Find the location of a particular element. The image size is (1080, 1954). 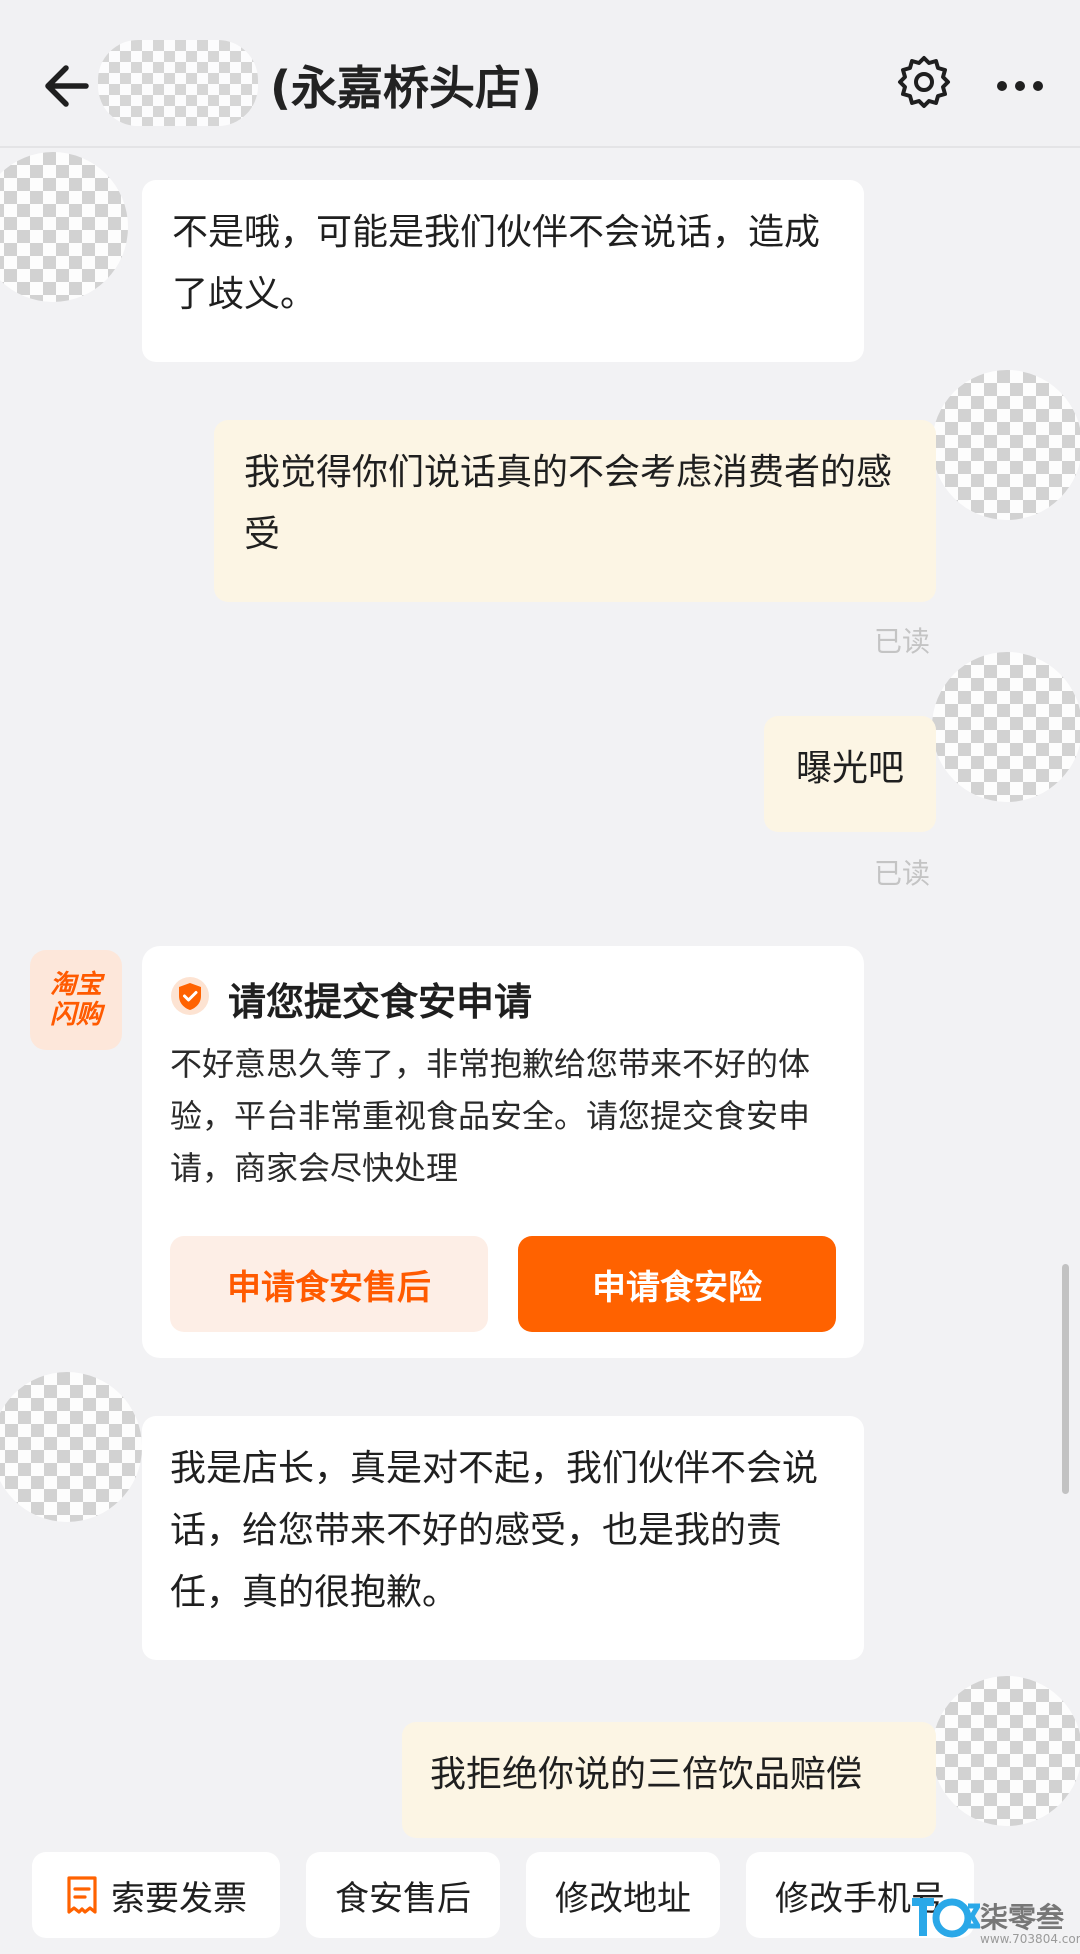

card-title: 请您提交食安申请 is located at coordinates (380, 1001).